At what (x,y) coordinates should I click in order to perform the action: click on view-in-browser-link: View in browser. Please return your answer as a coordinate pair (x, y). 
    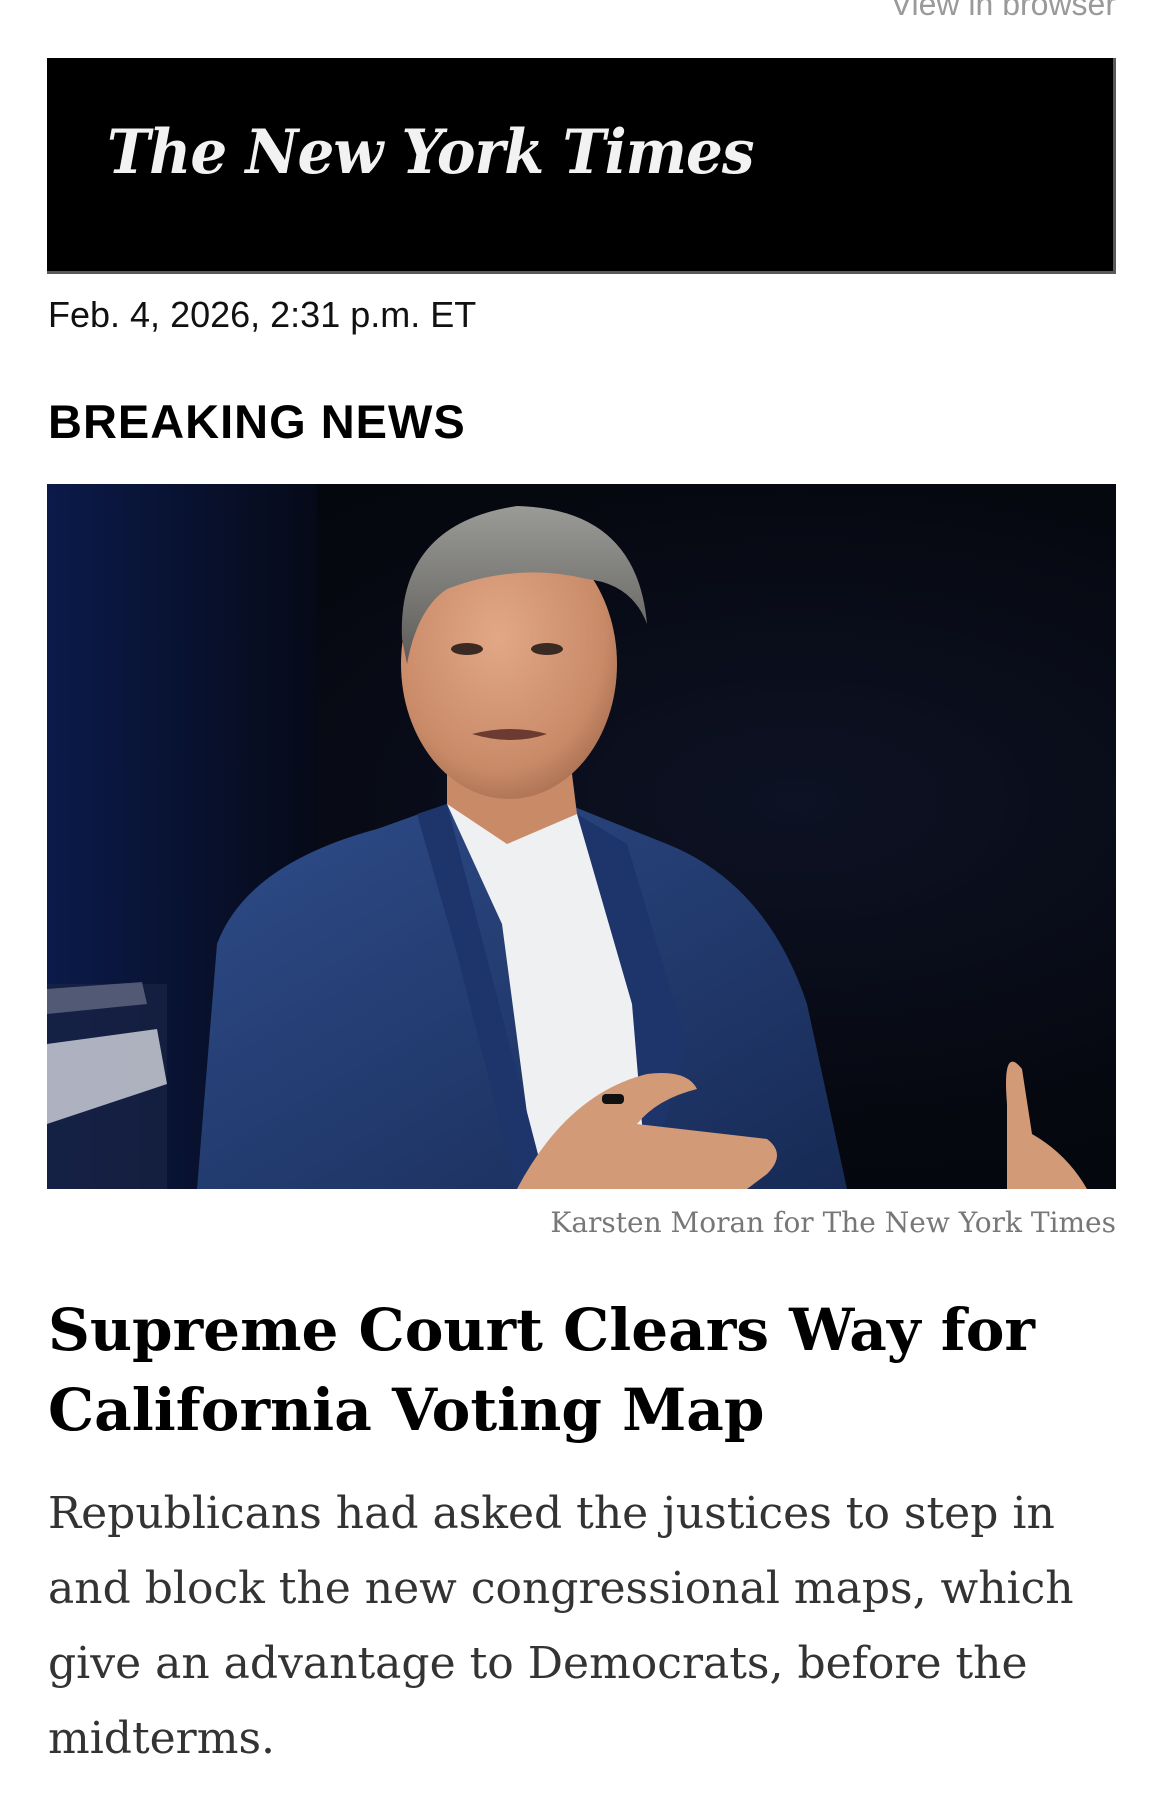
    Looking at the image, I should click on (1003, 11).